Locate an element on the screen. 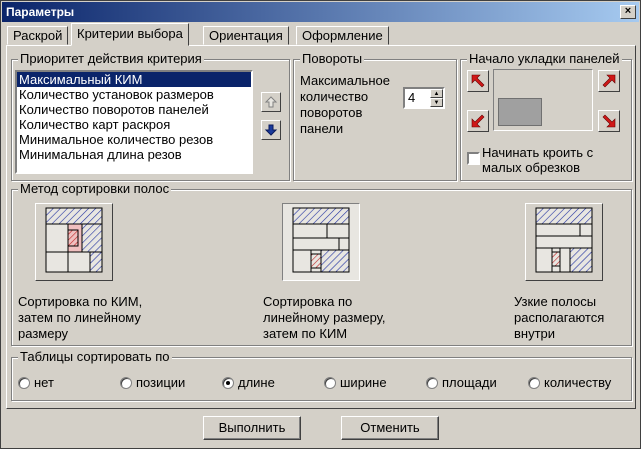 The width and height of the screenshot is (641, 449). sort-option-kim-caption-line3: размеру is located at coordinates (43, 333).